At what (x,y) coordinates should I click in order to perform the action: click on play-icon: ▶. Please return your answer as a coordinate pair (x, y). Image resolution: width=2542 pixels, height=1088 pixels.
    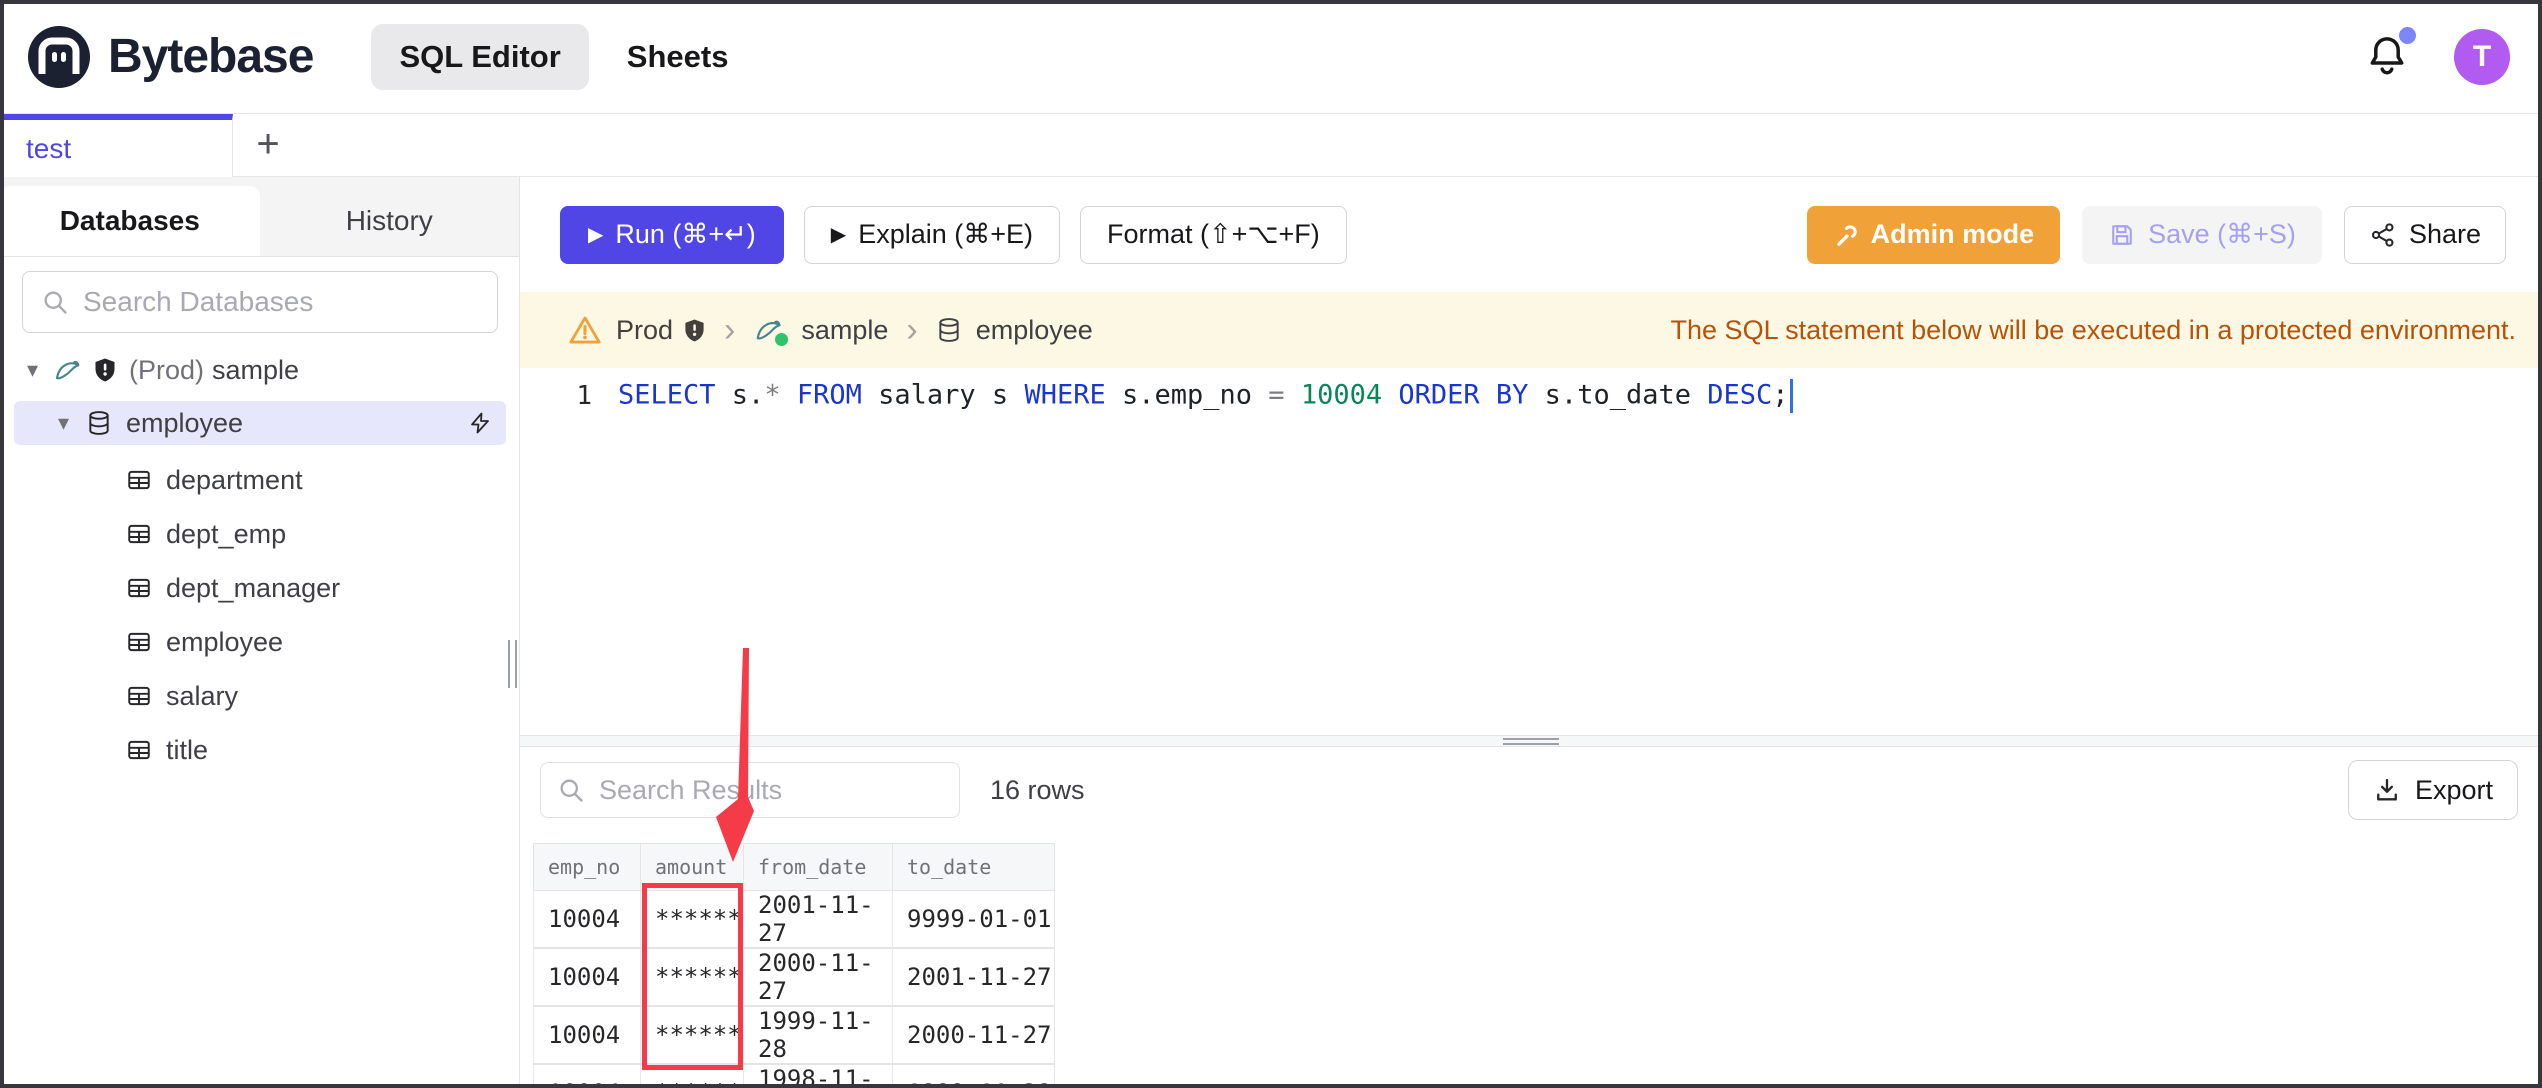
    Looking at the image, I should click on (838, 235).